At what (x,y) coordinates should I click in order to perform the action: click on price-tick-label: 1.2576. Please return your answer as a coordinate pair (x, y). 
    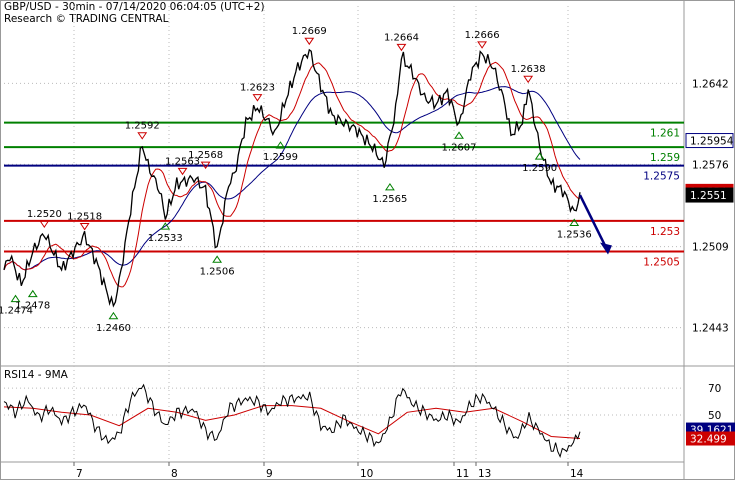
    Looking at the image, I should click on (710, 165).